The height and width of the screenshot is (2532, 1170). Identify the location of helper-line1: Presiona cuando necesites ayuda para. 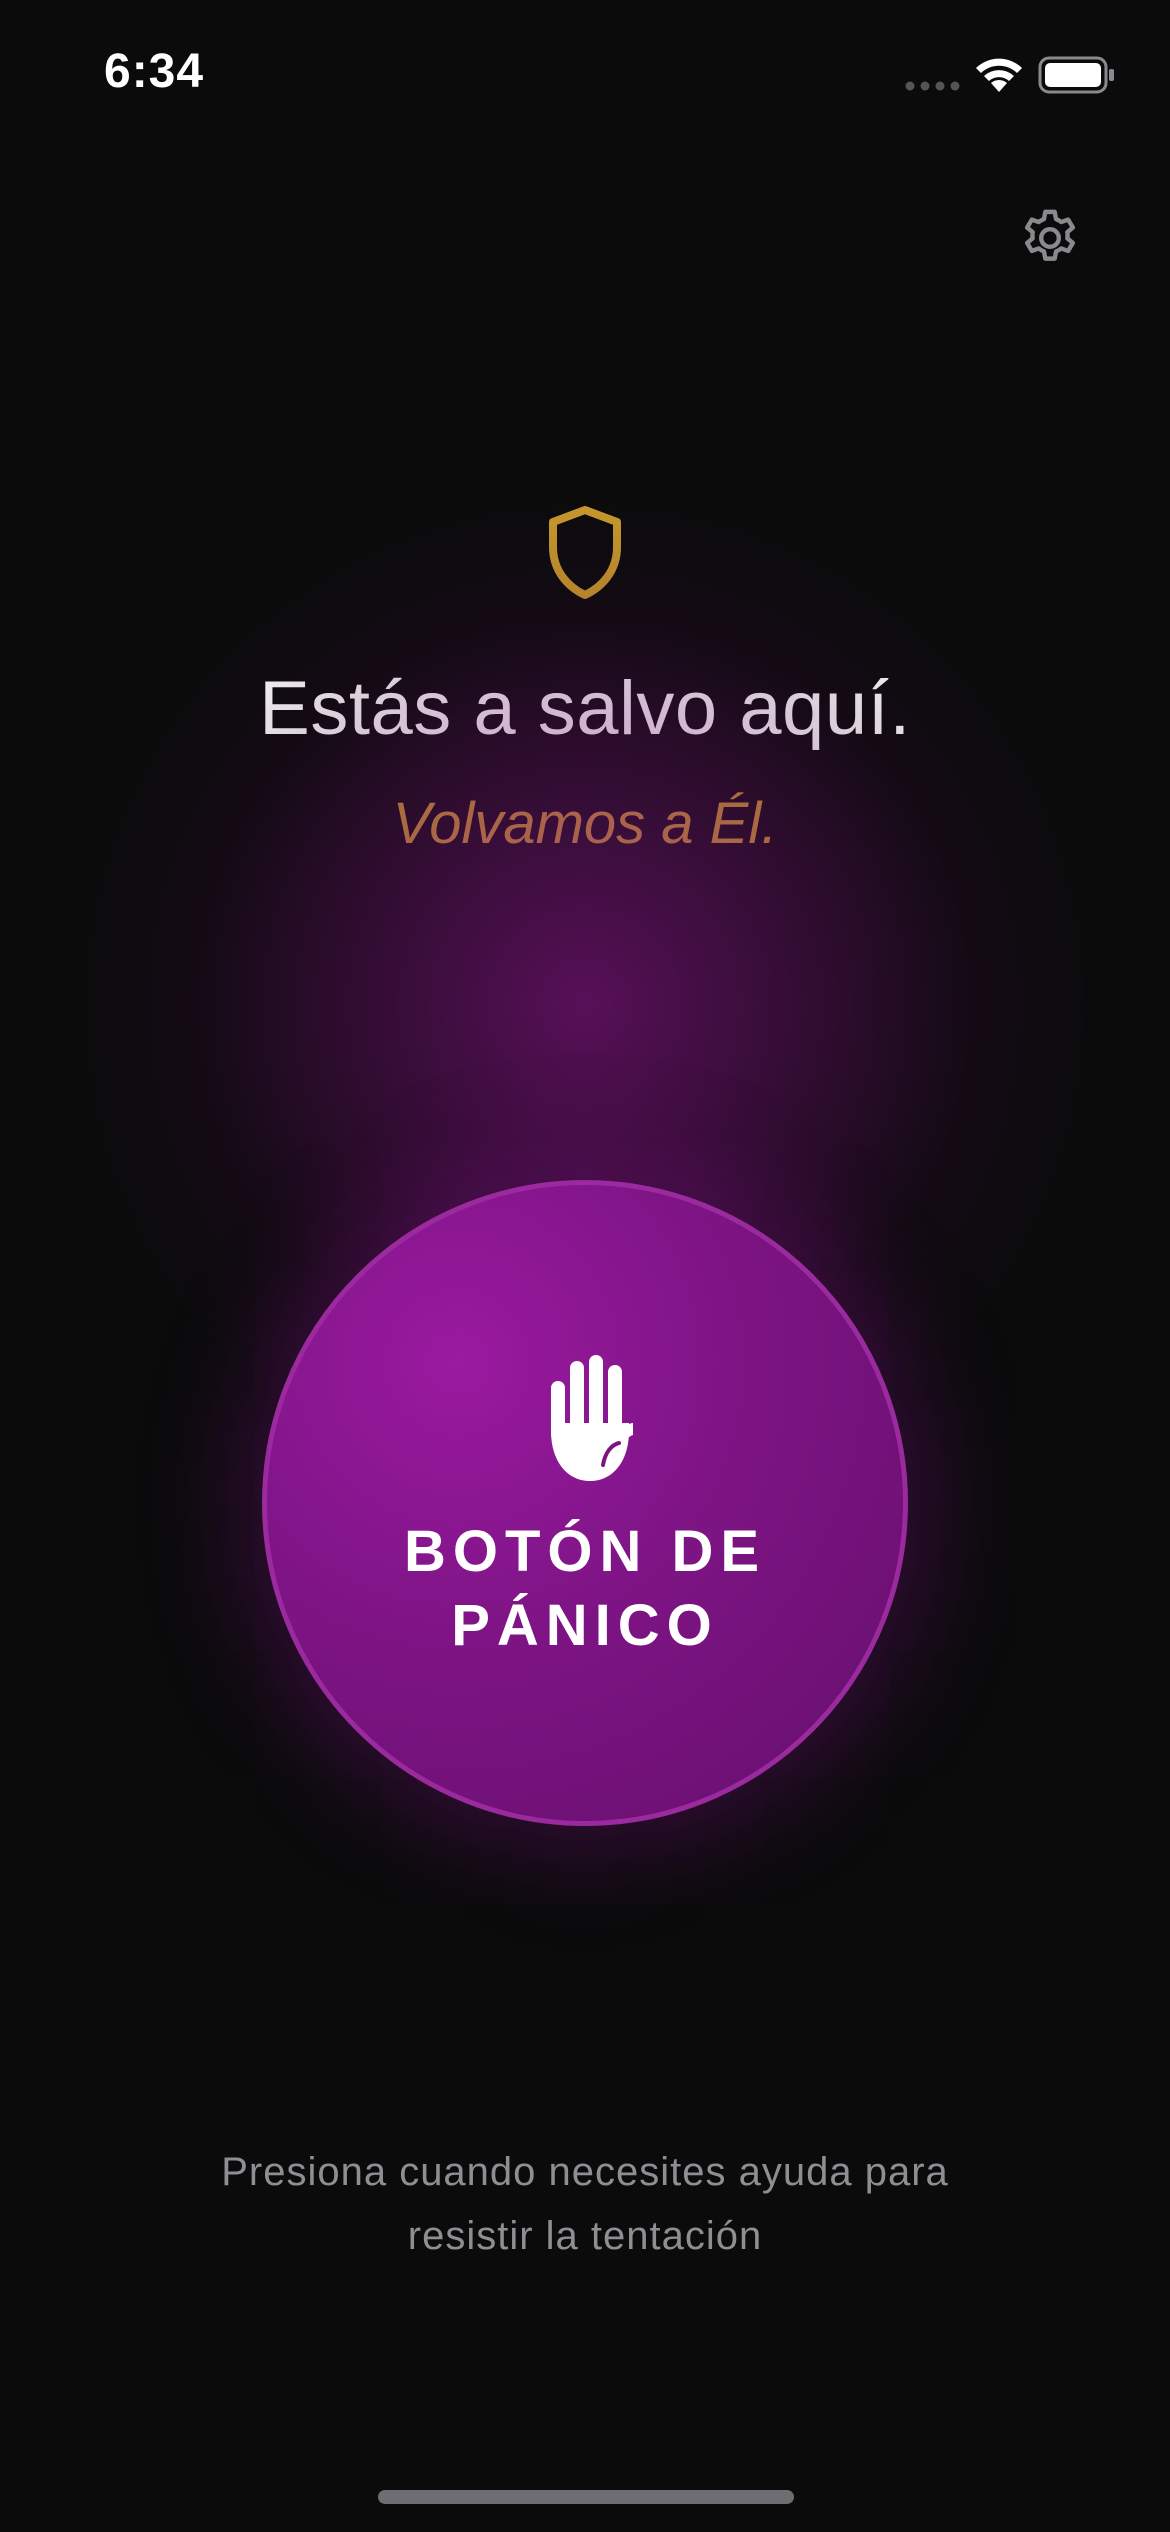
(585, 2172).